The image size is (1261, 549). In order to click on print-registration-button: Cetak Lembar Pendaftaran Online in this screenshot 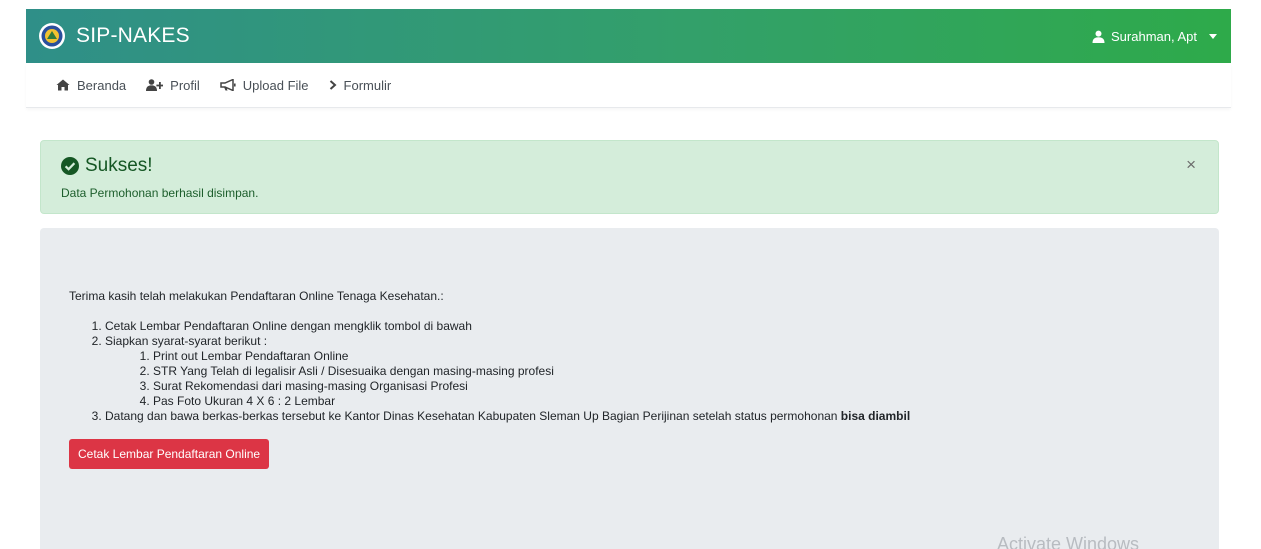, I will do `click(169, 454)`.